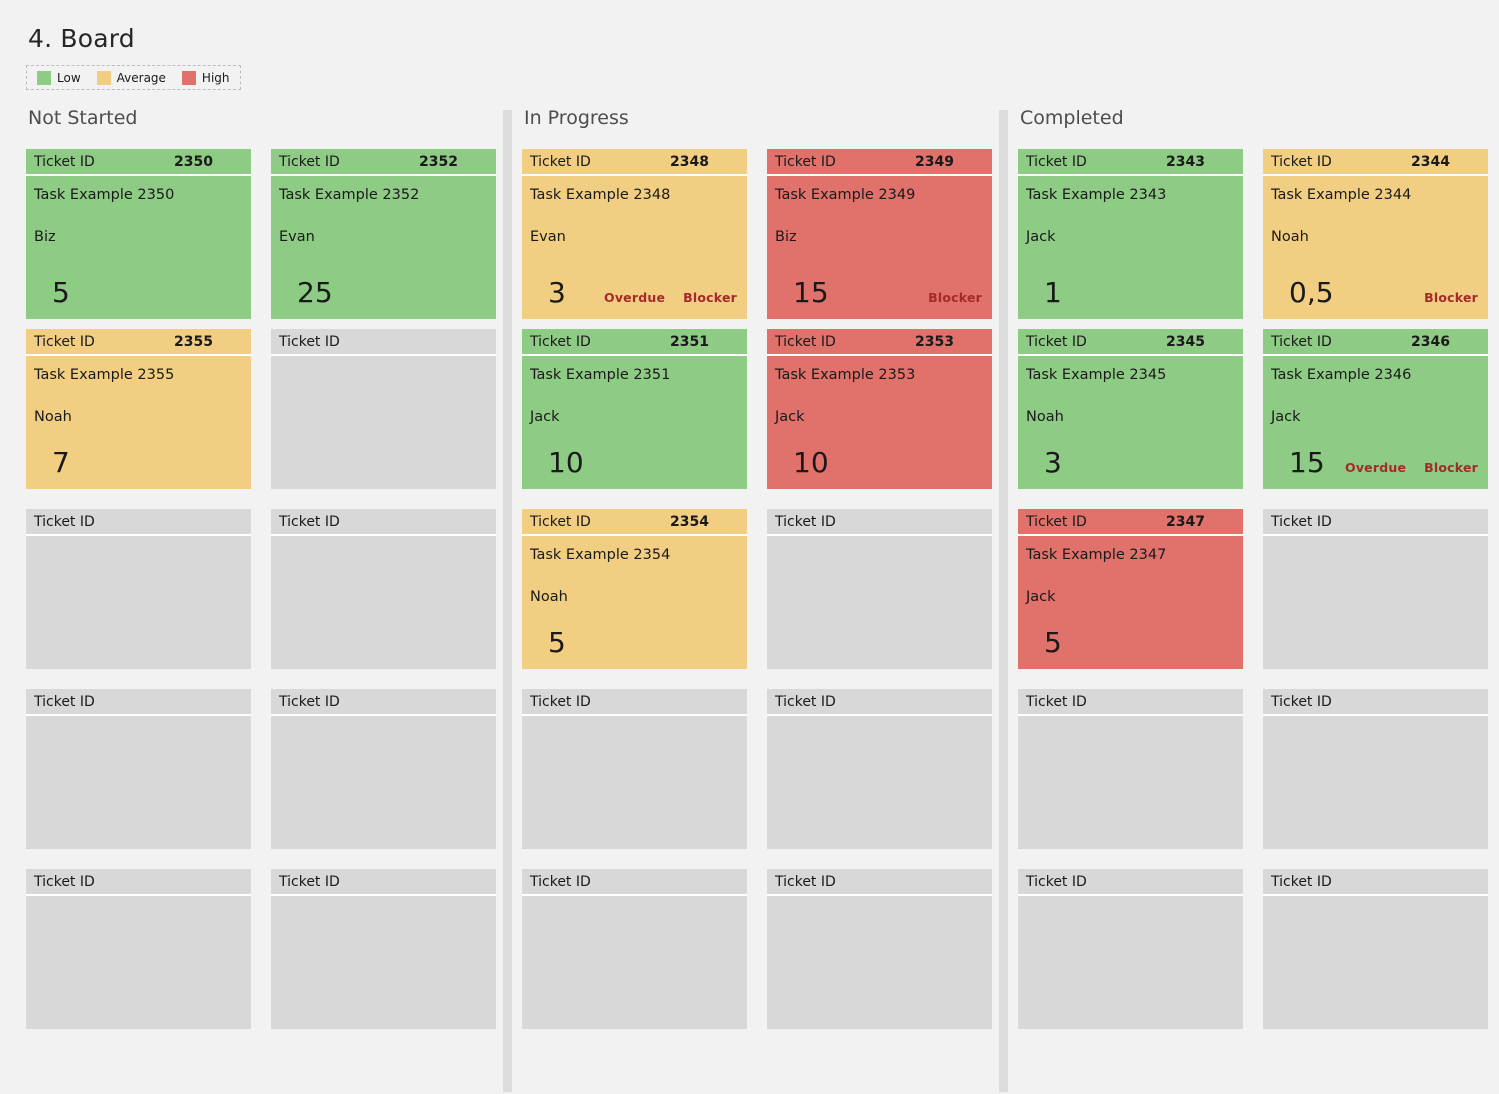 The image size is (1499, 1094). Describe the element at coordinates (1130, 342) in the screenshot. I see `card-header: Ticket ID 2345` at that location.